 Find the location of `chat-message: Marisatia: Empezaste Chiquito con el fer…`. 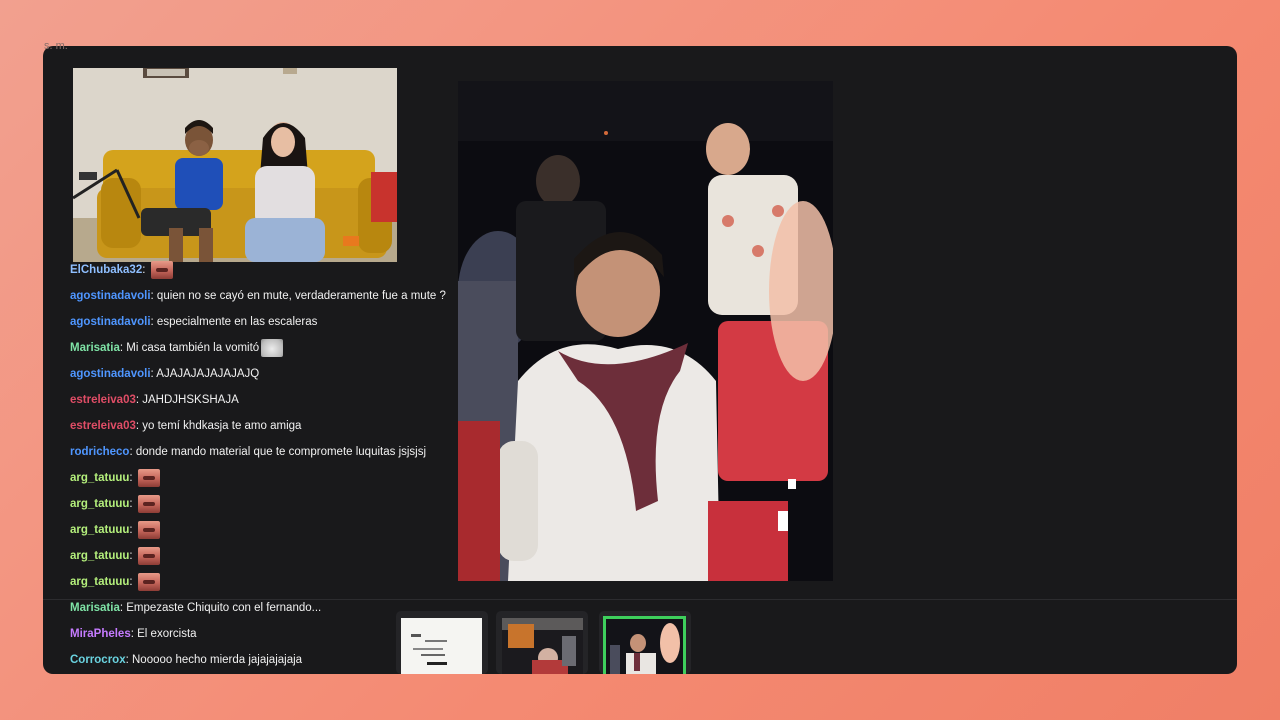

chat-message: Marisatia: Empezaste Chiquito con el fer… is located at coordinates (195, 608).